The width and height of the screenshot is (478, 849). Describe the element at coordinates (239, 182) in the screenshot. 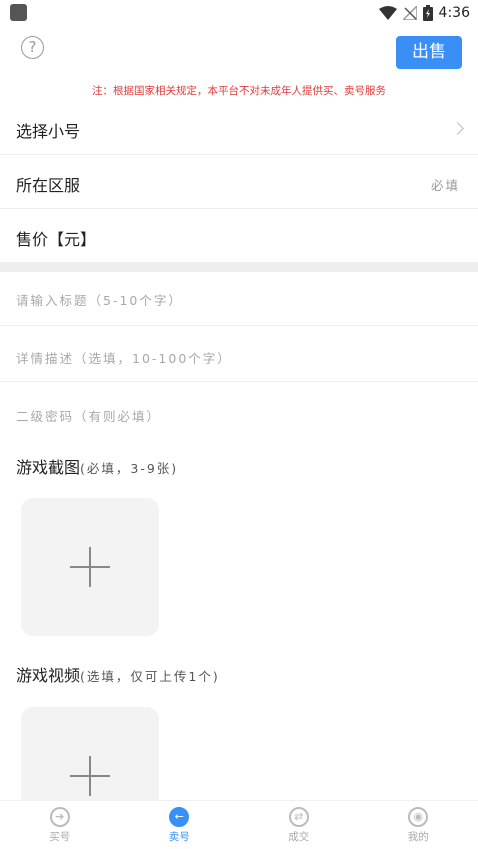

I see `server-row: 所在区服 必填` at that location.